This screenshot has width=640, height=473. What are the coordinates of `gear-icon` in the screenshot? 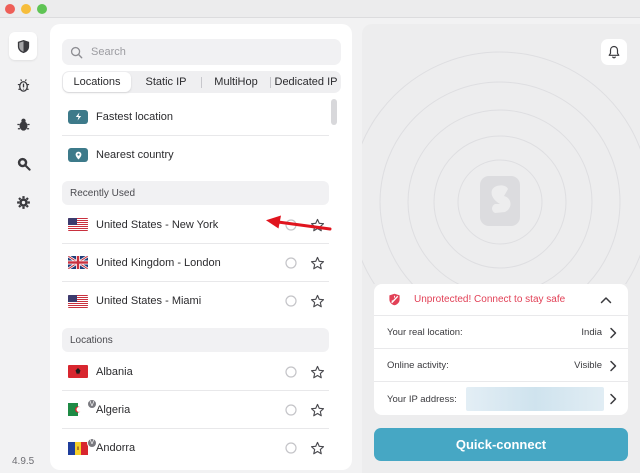 It's located at (23, 202).